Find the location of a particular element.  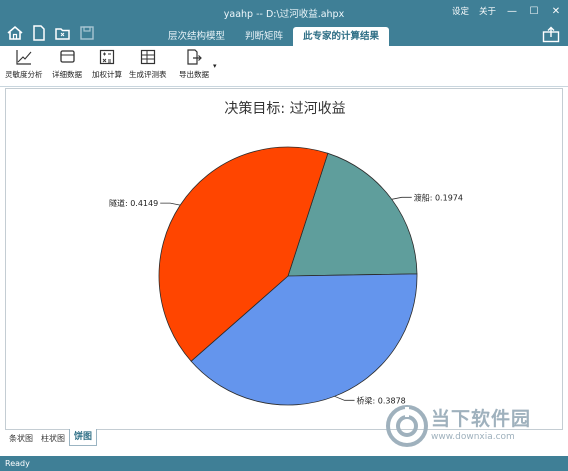

maximize-button: ☐ is located at coordinates (534, 11).